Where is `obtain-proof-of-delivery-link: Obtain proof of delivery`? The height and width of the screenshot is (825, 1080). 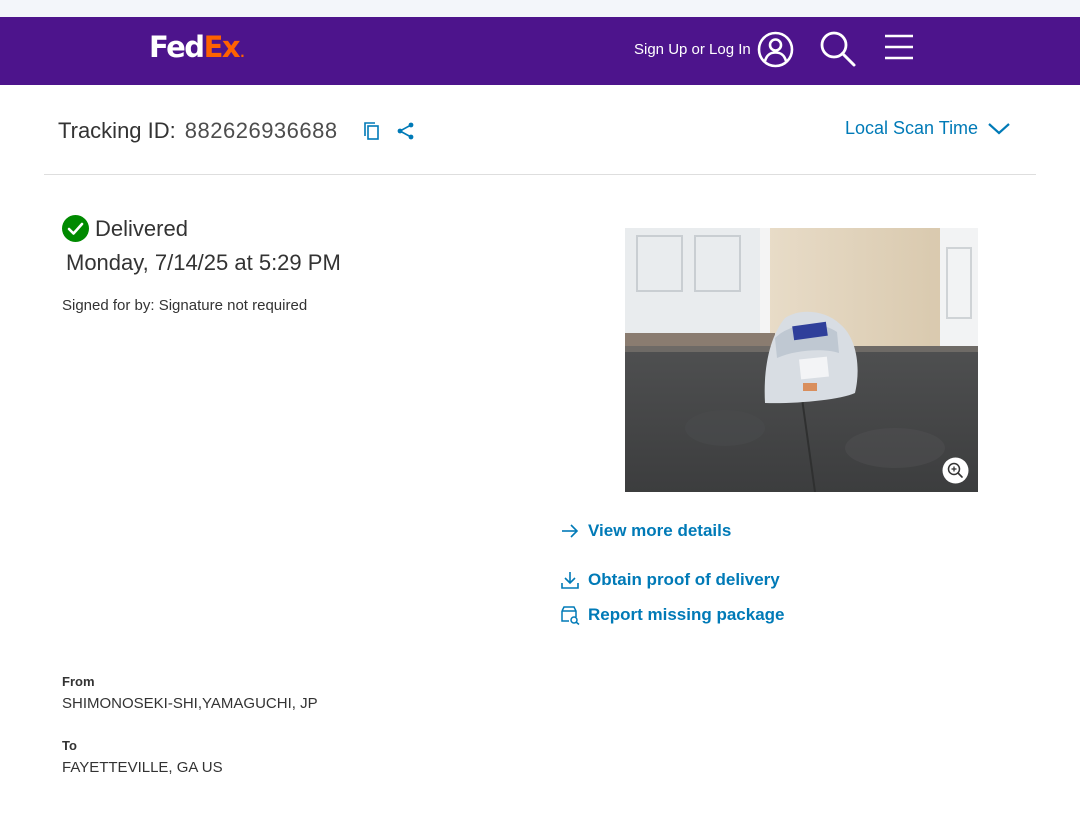
obtain-proof-of-delivery-link: Obtain proof of delivery is located at coordinates (670, 580).